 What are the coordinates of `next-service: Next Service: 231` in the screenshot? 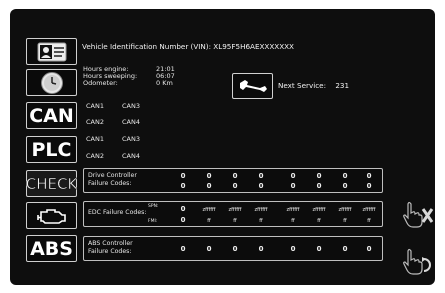 It's located at (313, 85).